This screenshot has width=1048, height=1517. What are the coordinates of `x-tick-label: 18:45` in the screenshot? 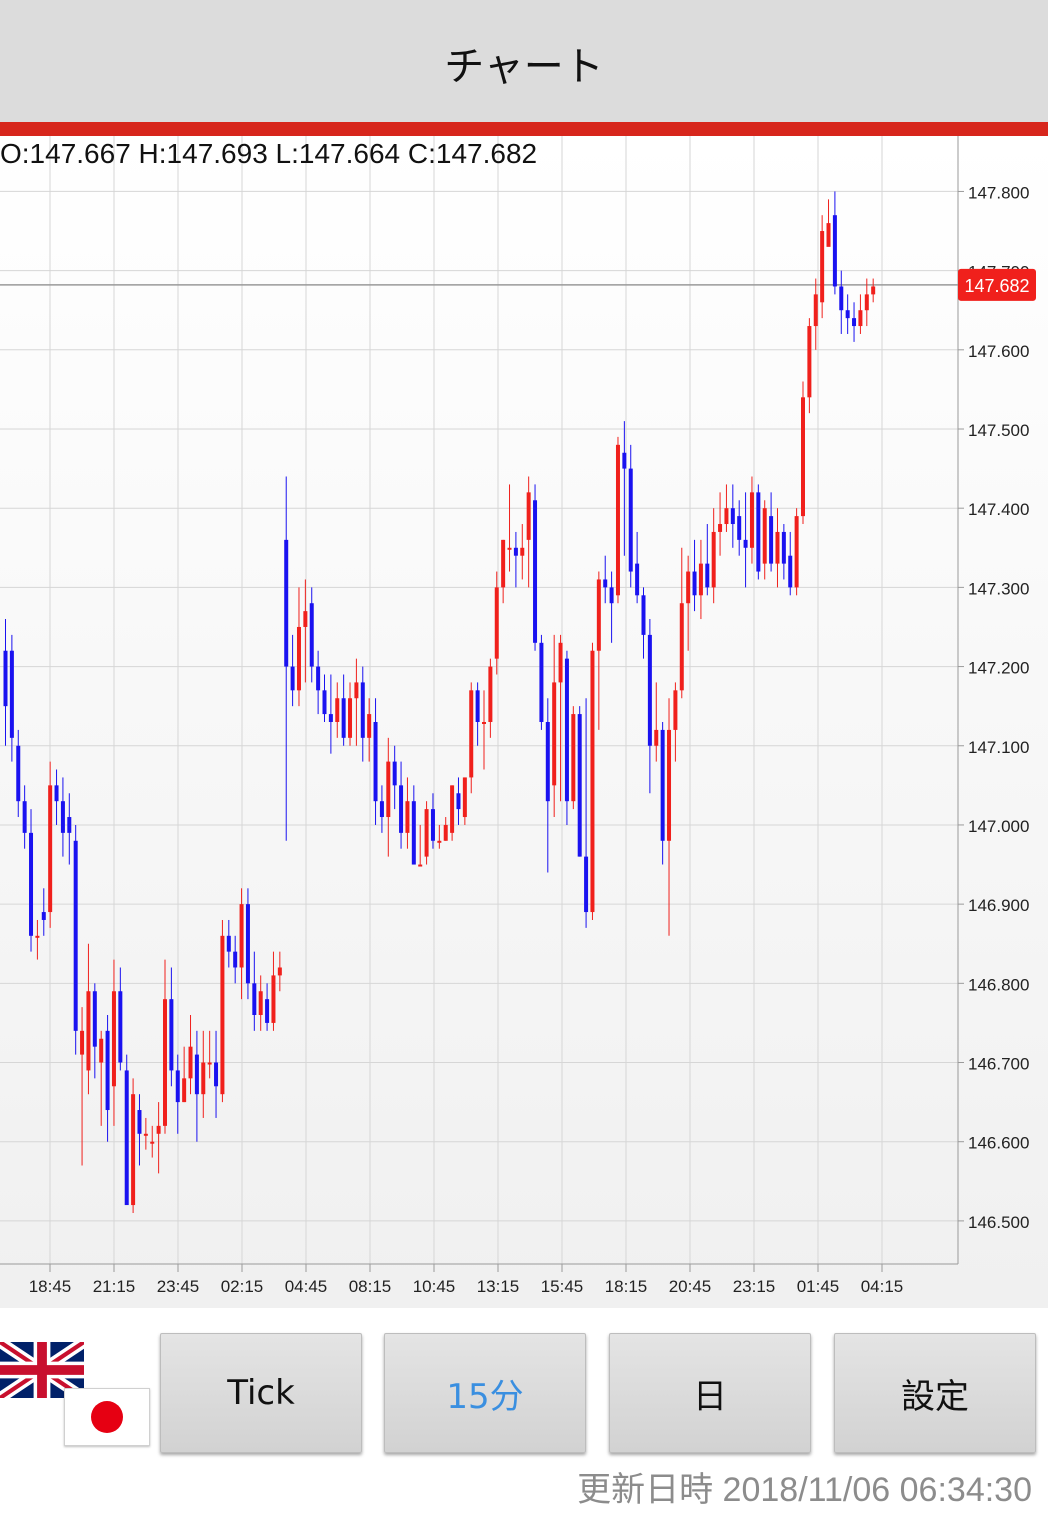 It's located at (50, 1286).